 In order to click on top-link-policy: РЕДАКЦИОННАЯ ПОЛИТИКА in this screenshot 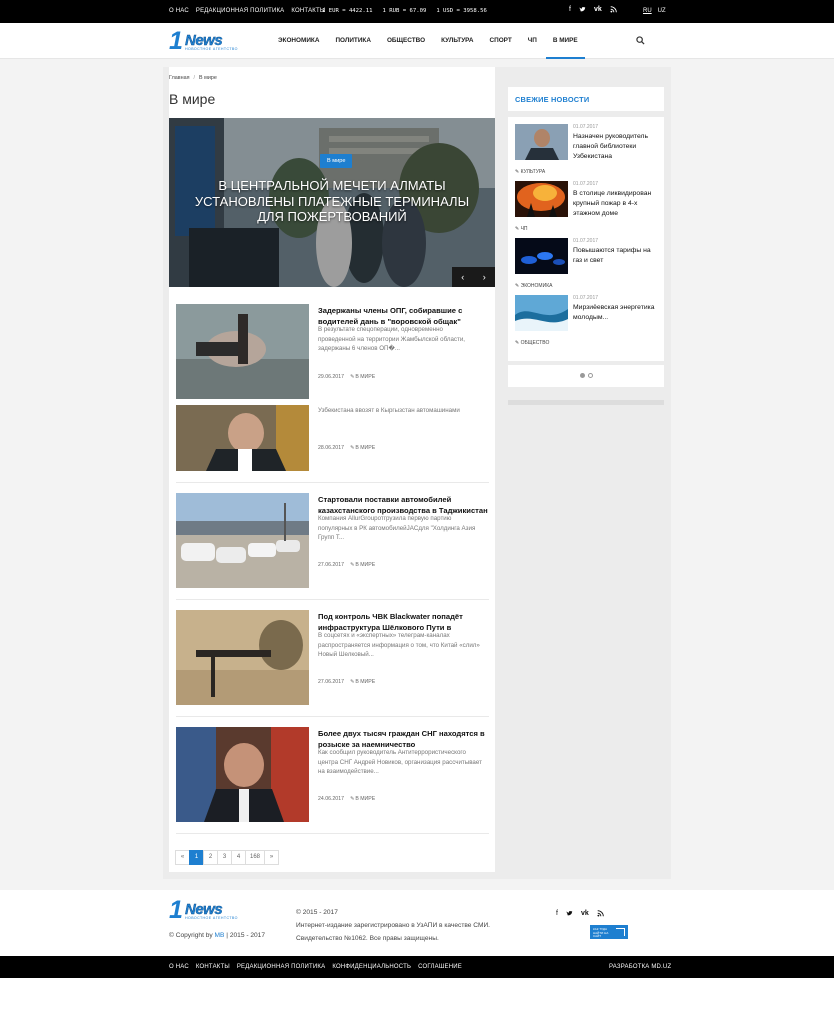, I will do `click(240, 11)`.